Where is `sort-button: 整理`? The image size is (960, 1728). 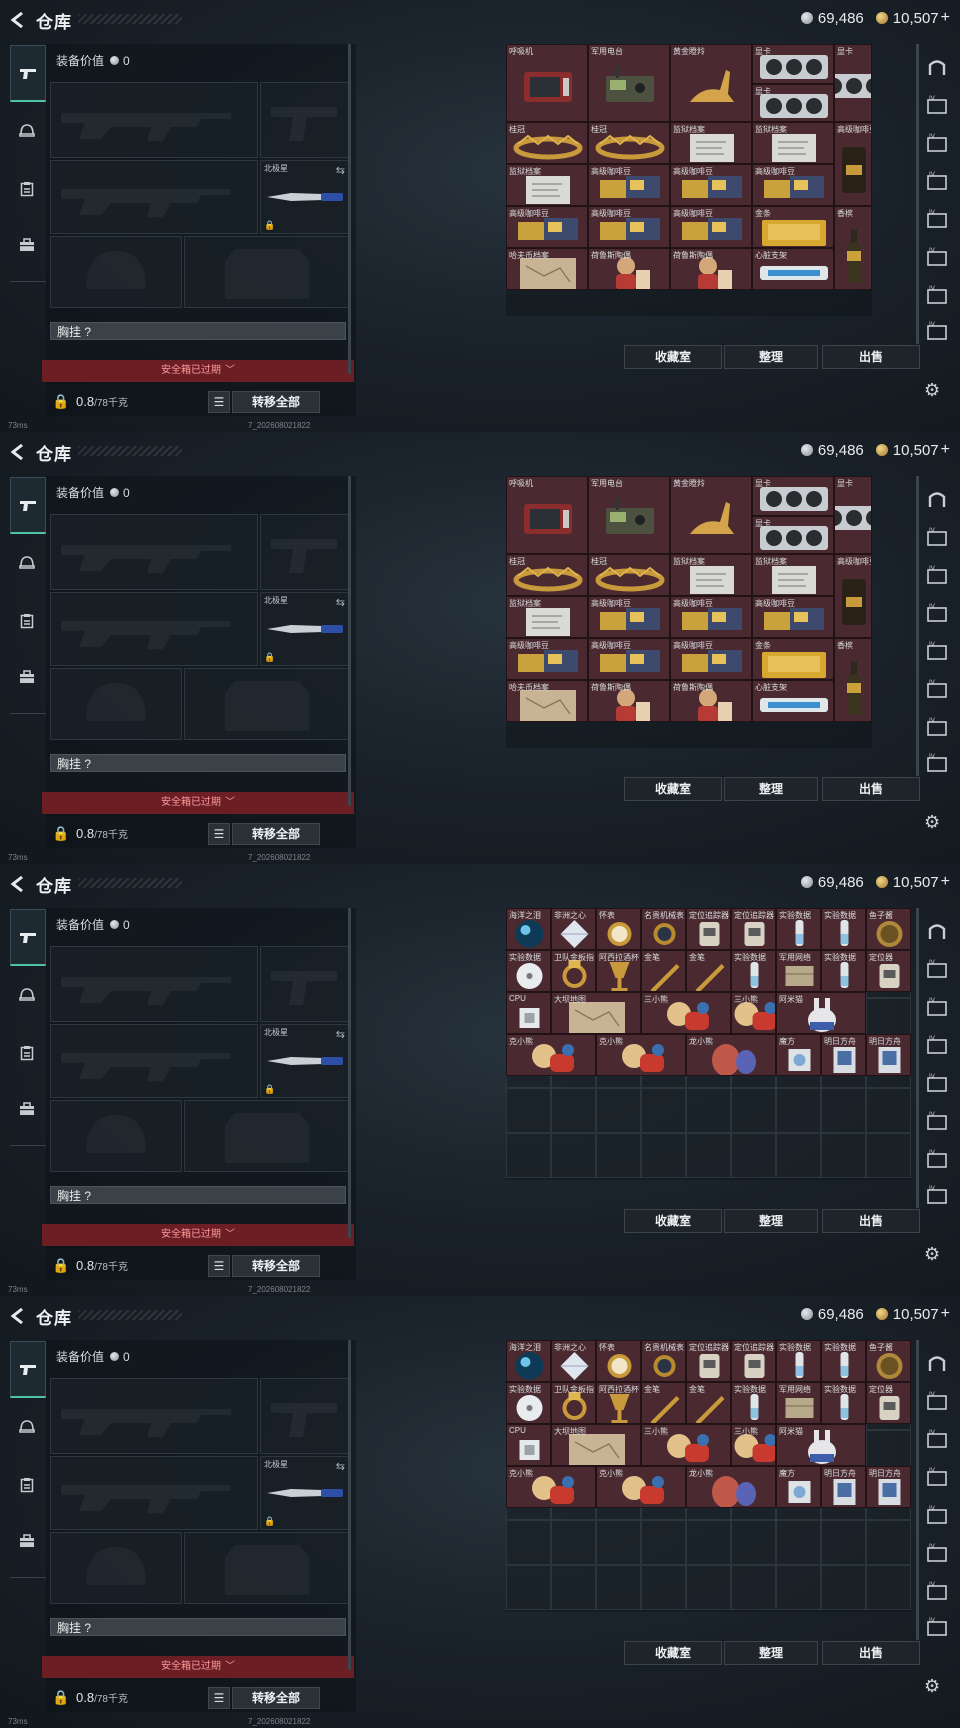 sort-button: 整理 is located at coordinates (771, 357).